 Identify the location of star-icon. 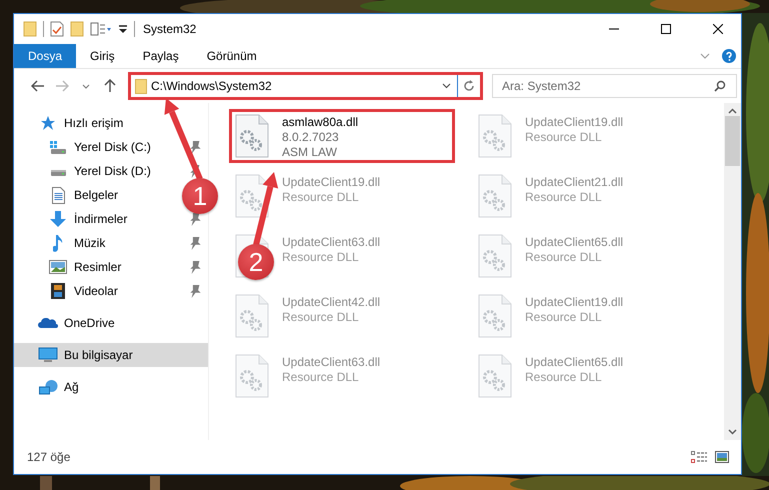
(48, 123).